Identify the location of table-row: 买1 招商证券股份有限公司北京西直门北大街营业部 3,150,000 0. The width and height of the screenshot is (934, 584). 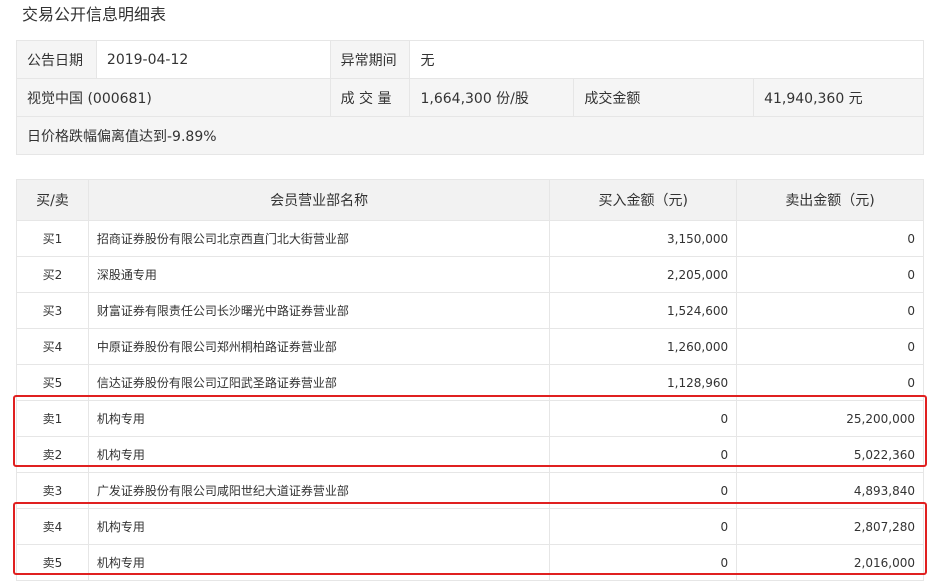
(470, 238).